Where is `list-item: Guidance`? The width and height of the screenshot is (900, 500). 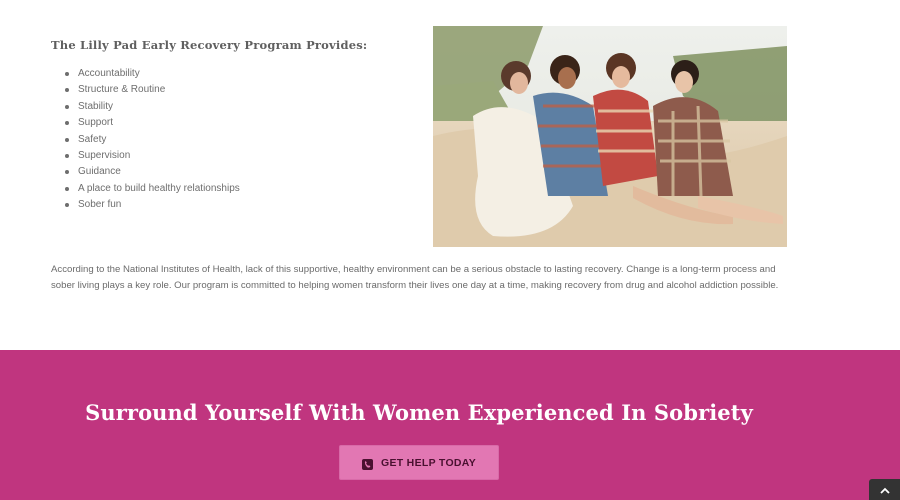
list-item: Guidance is located at coordinates (151, 172).